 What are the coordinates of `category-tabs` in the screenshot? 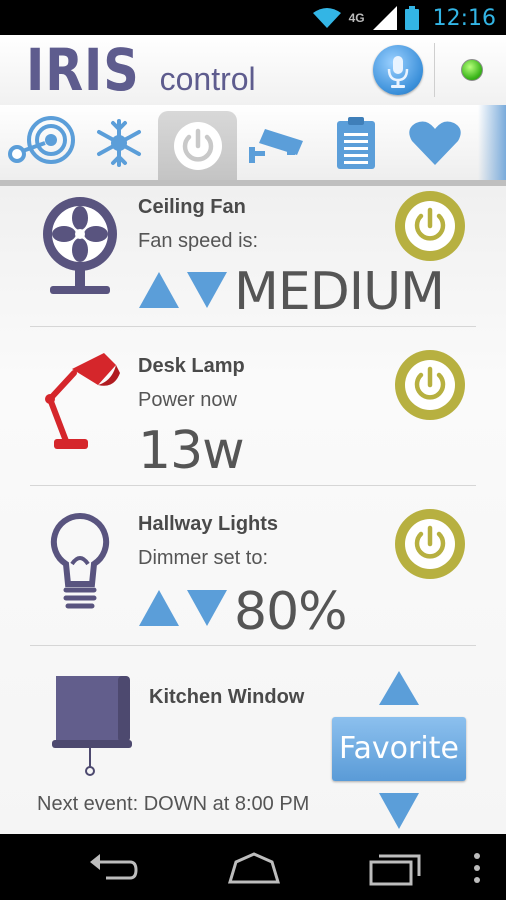 It's located at (253, 145).